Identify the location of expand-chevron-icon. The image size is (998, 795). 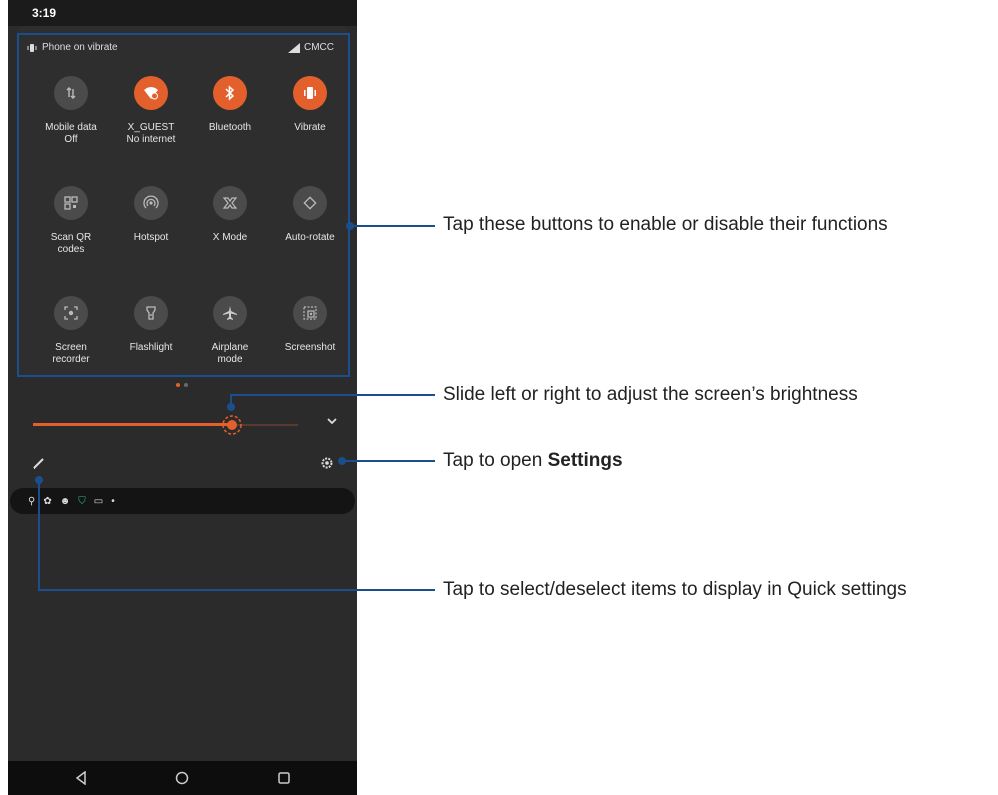
(332, 421).